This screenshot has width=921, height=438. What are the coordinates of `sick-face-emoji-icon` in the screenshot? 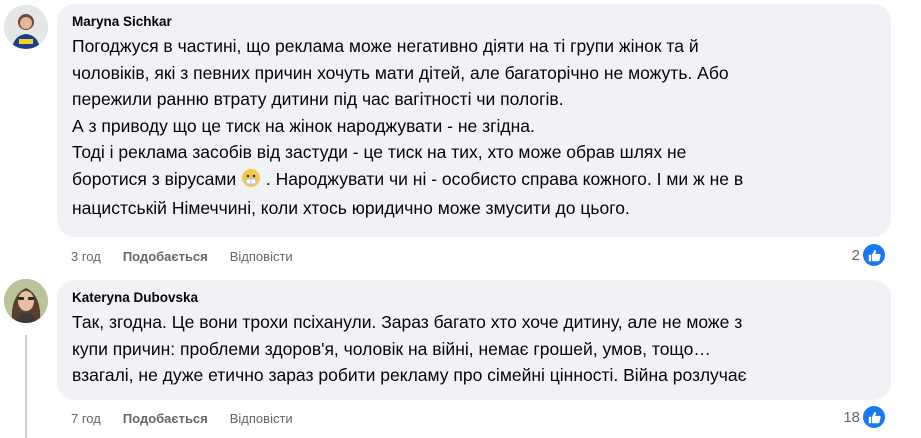 It's located at (251, 182).